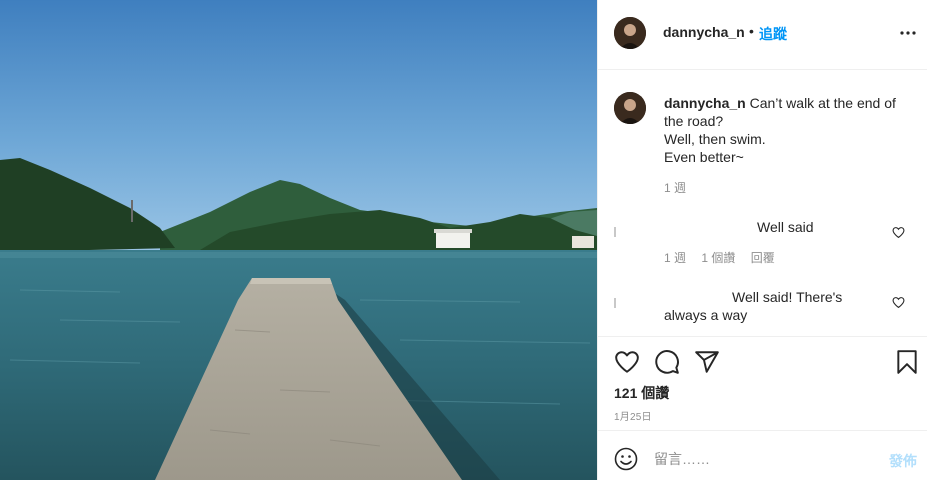  Describe the element at coordinates (675, 187) in the screenshot. I see `caption-timestamp: 1 週` at that location.